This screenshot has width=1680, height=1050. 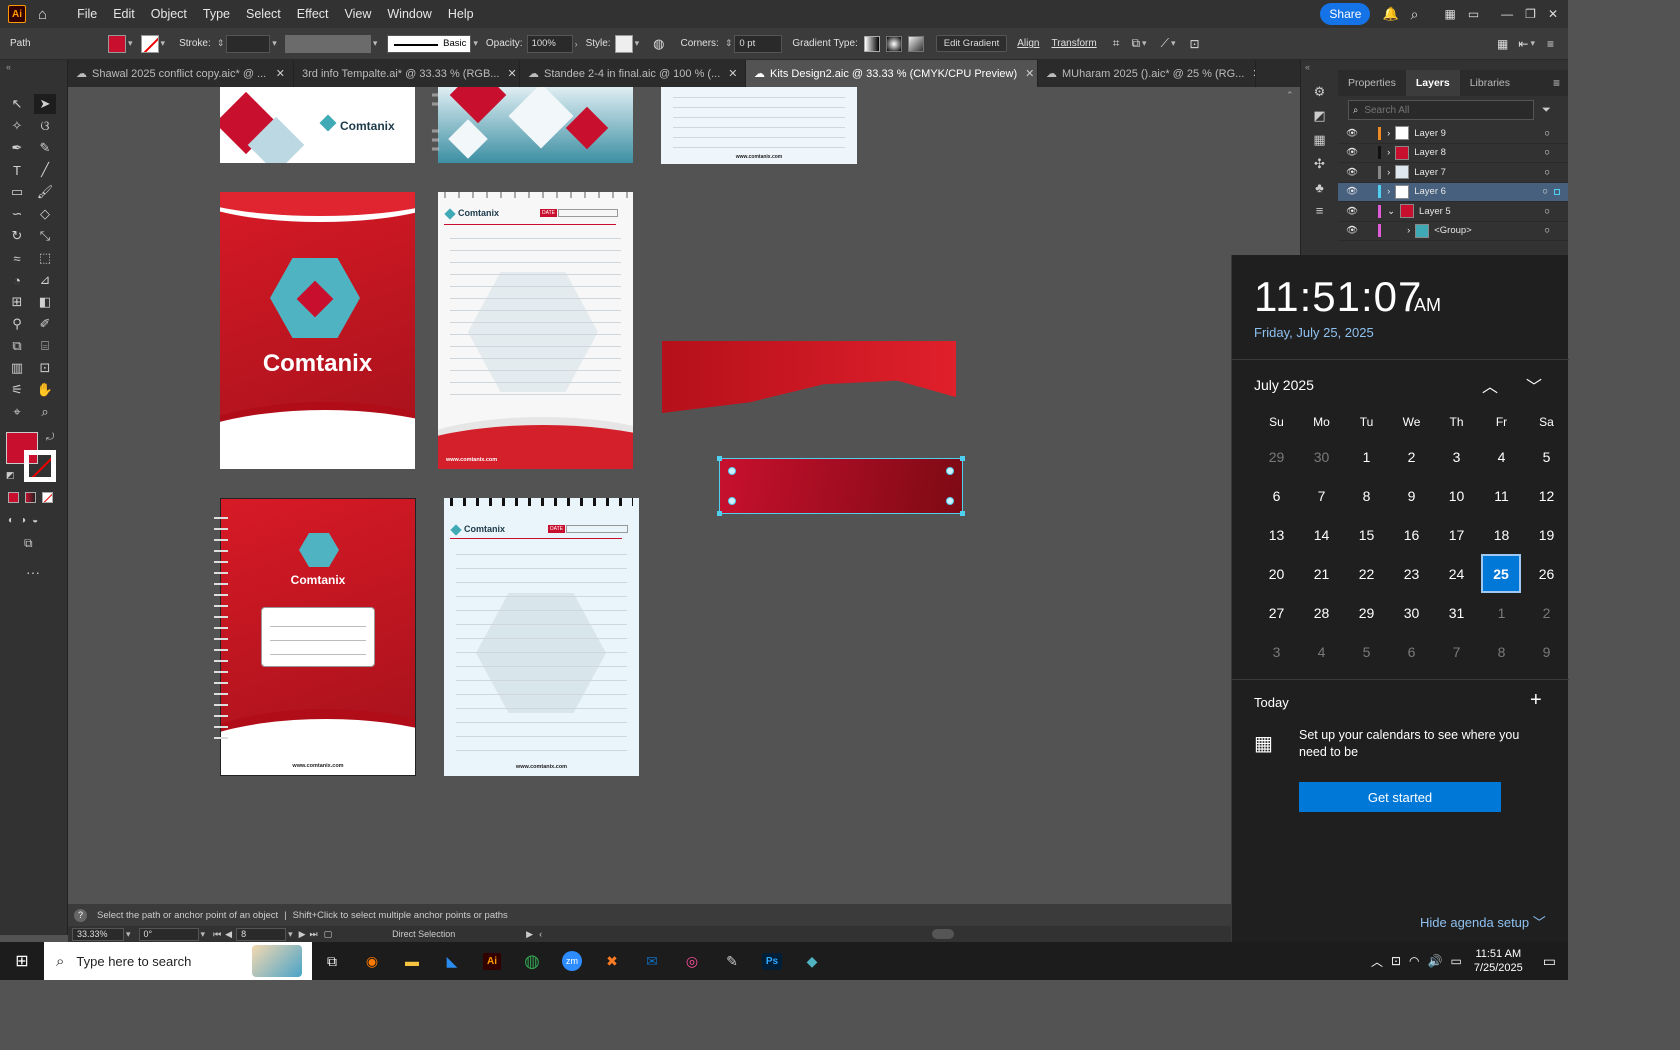 I want to click on curvature-tool-icon: ✎, so click(x=45, y=148).